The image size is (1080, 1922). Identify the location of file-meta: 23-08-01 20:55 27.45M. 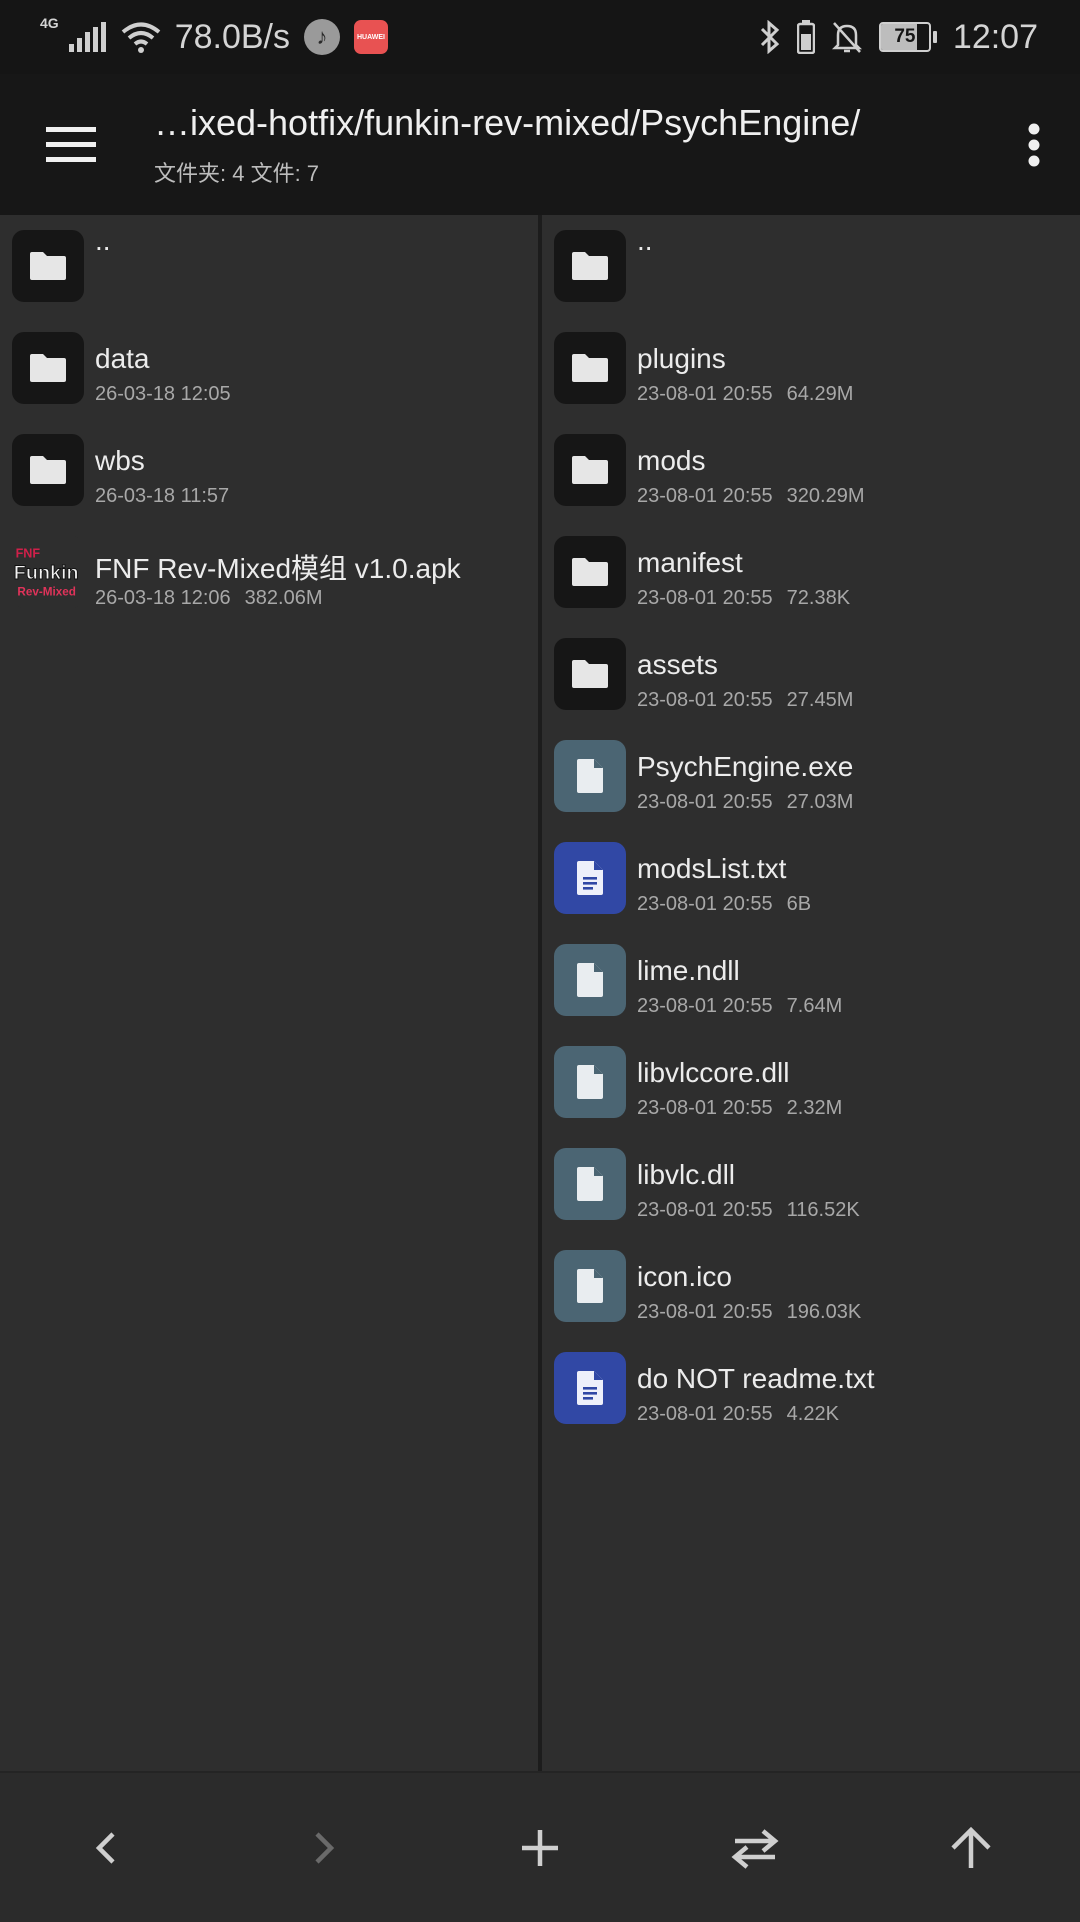
(745, 700).